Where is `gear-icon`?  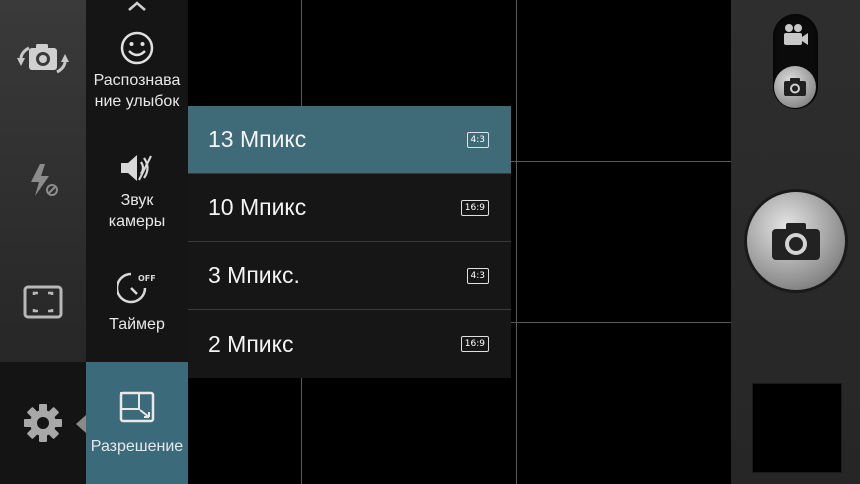
gear-icon is located at coordinates (43, 423).